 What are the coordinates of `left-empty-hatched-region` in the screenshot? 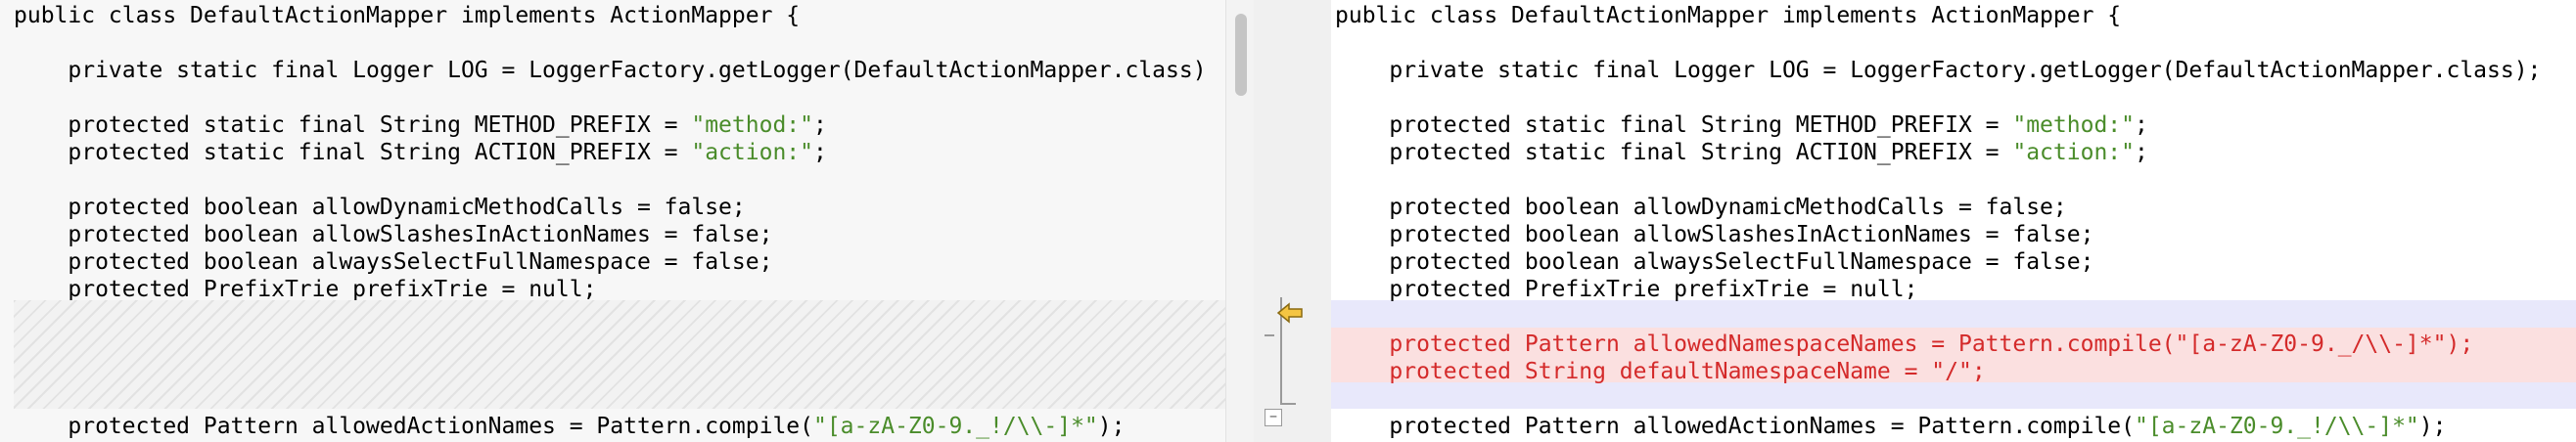 It's located at (619, 354).